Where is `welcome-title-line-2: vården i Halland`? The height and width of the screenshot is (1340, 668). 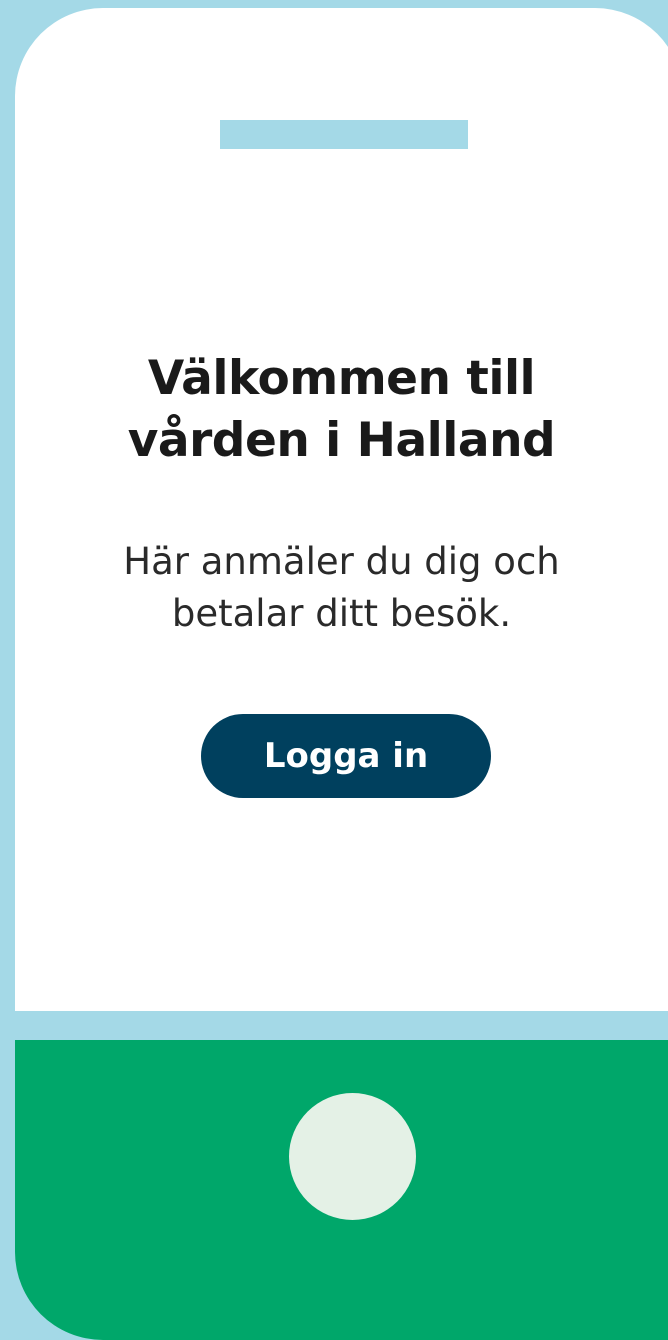 welcome-title-line-2: vården i Halland is located at coordinates (341, 440).